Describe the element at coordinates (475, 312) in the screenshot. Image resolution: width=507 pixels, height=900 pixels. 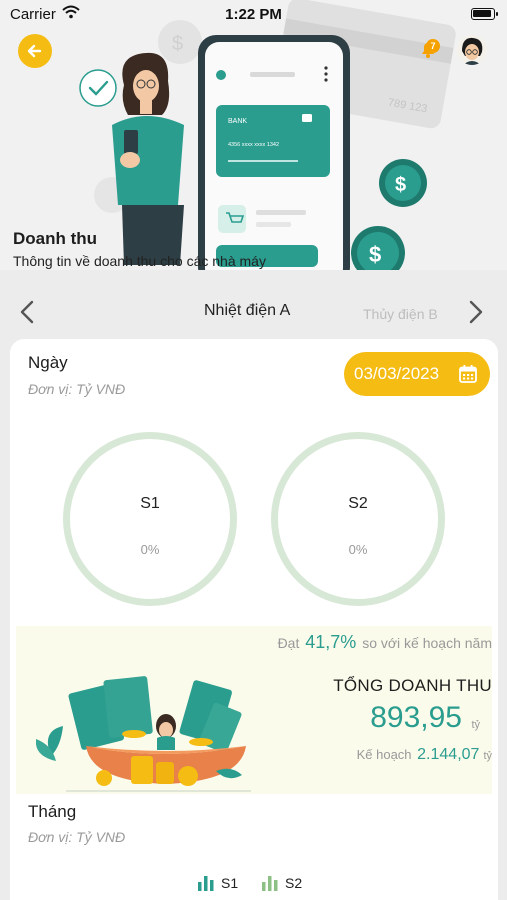
I see `chevron-right-icon` at that location.